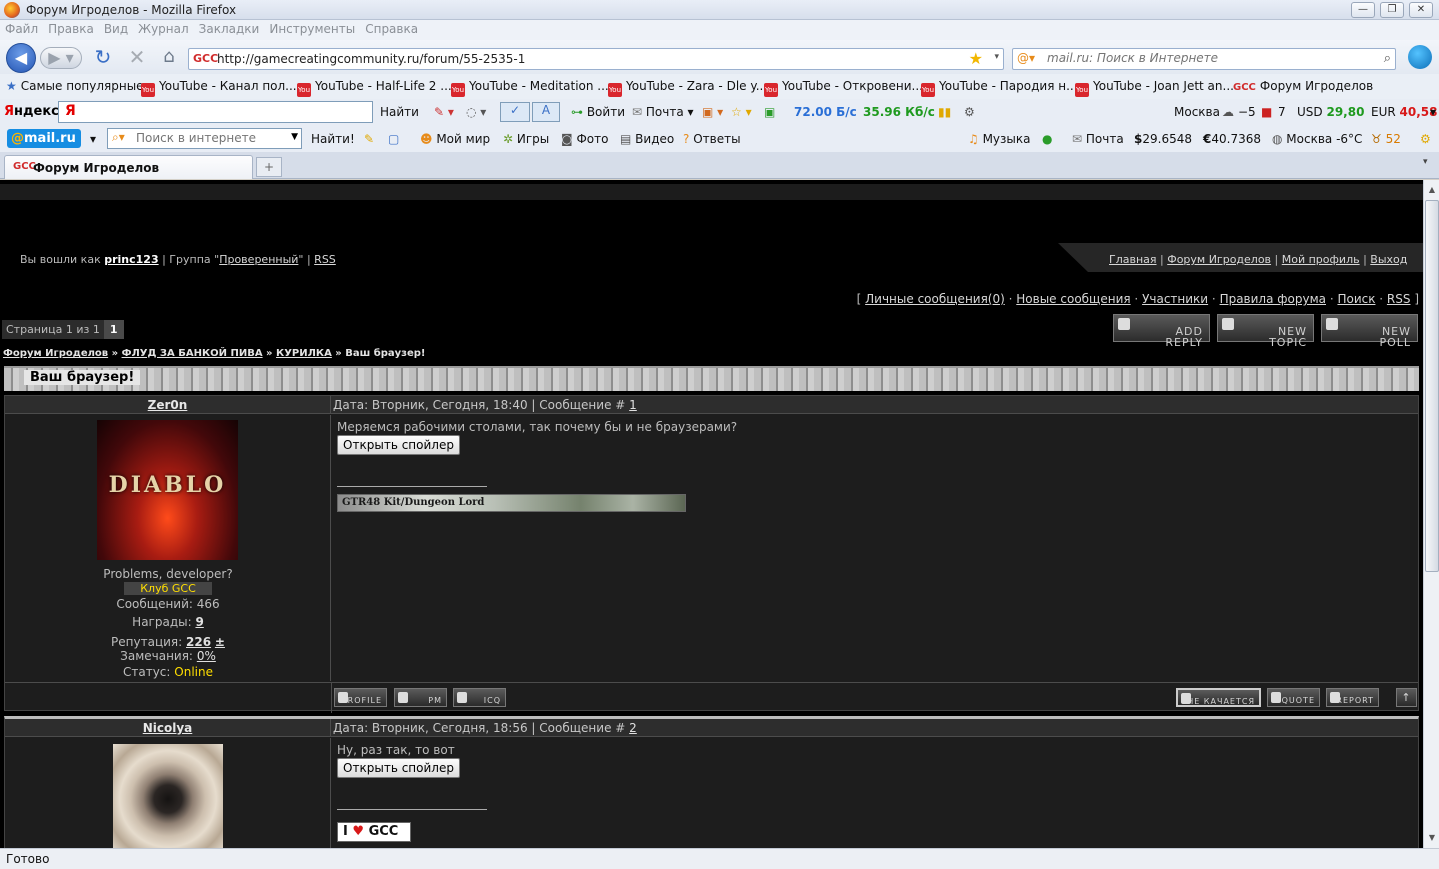 The height and width of the screenshot is (869, 1439). What do you see at coordinates (93, 139) in the screenshot?
I see `mailru-logo-dropdown-icon: ▾` at bounding box center [93, 139].